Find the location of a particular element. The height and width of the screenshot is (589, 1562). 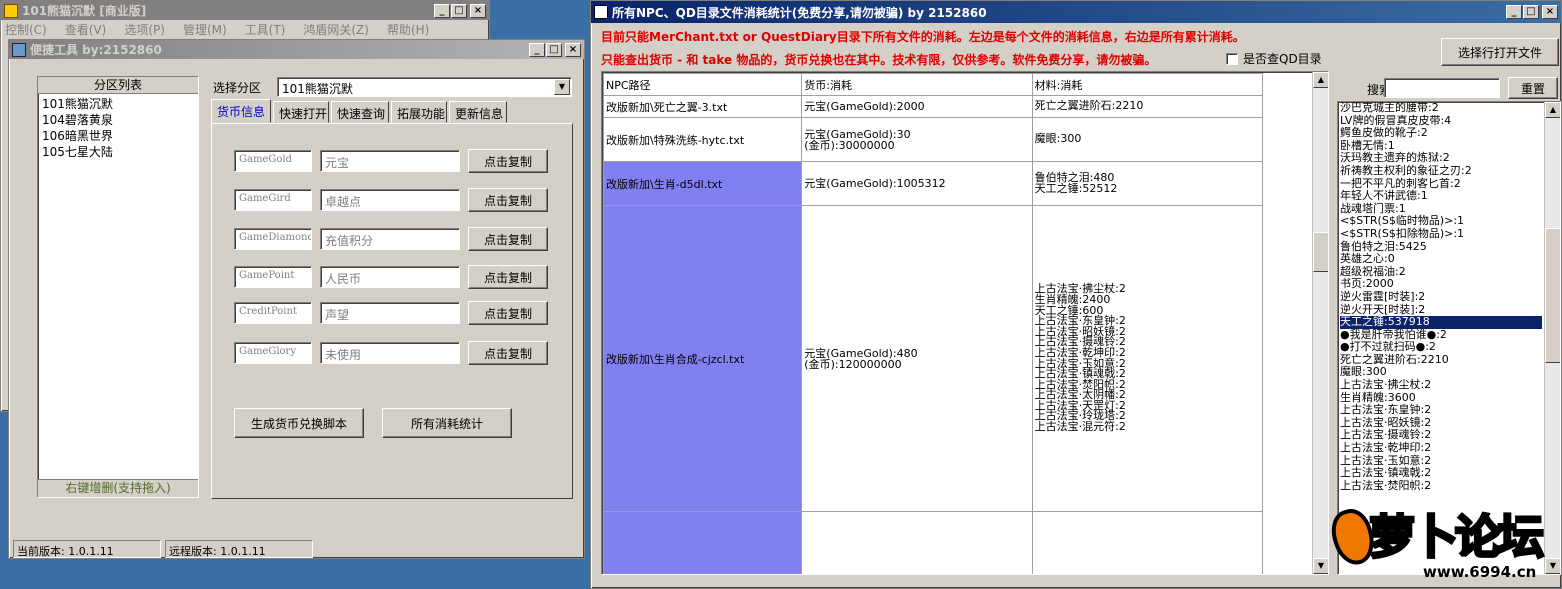

tab-5: 更新信息 is located at coordinates (478, 112).